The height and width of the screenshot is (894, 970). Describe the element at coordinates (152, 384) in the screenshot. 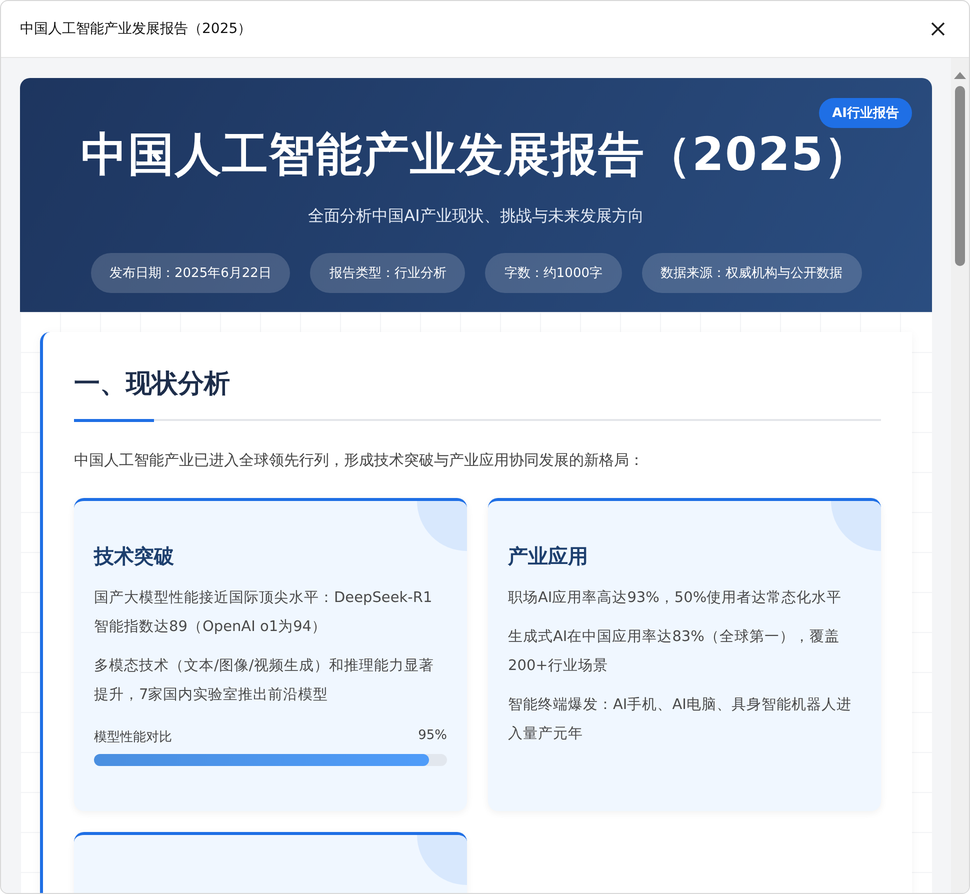

I see `section-heading: 一、现状分析` at that location.